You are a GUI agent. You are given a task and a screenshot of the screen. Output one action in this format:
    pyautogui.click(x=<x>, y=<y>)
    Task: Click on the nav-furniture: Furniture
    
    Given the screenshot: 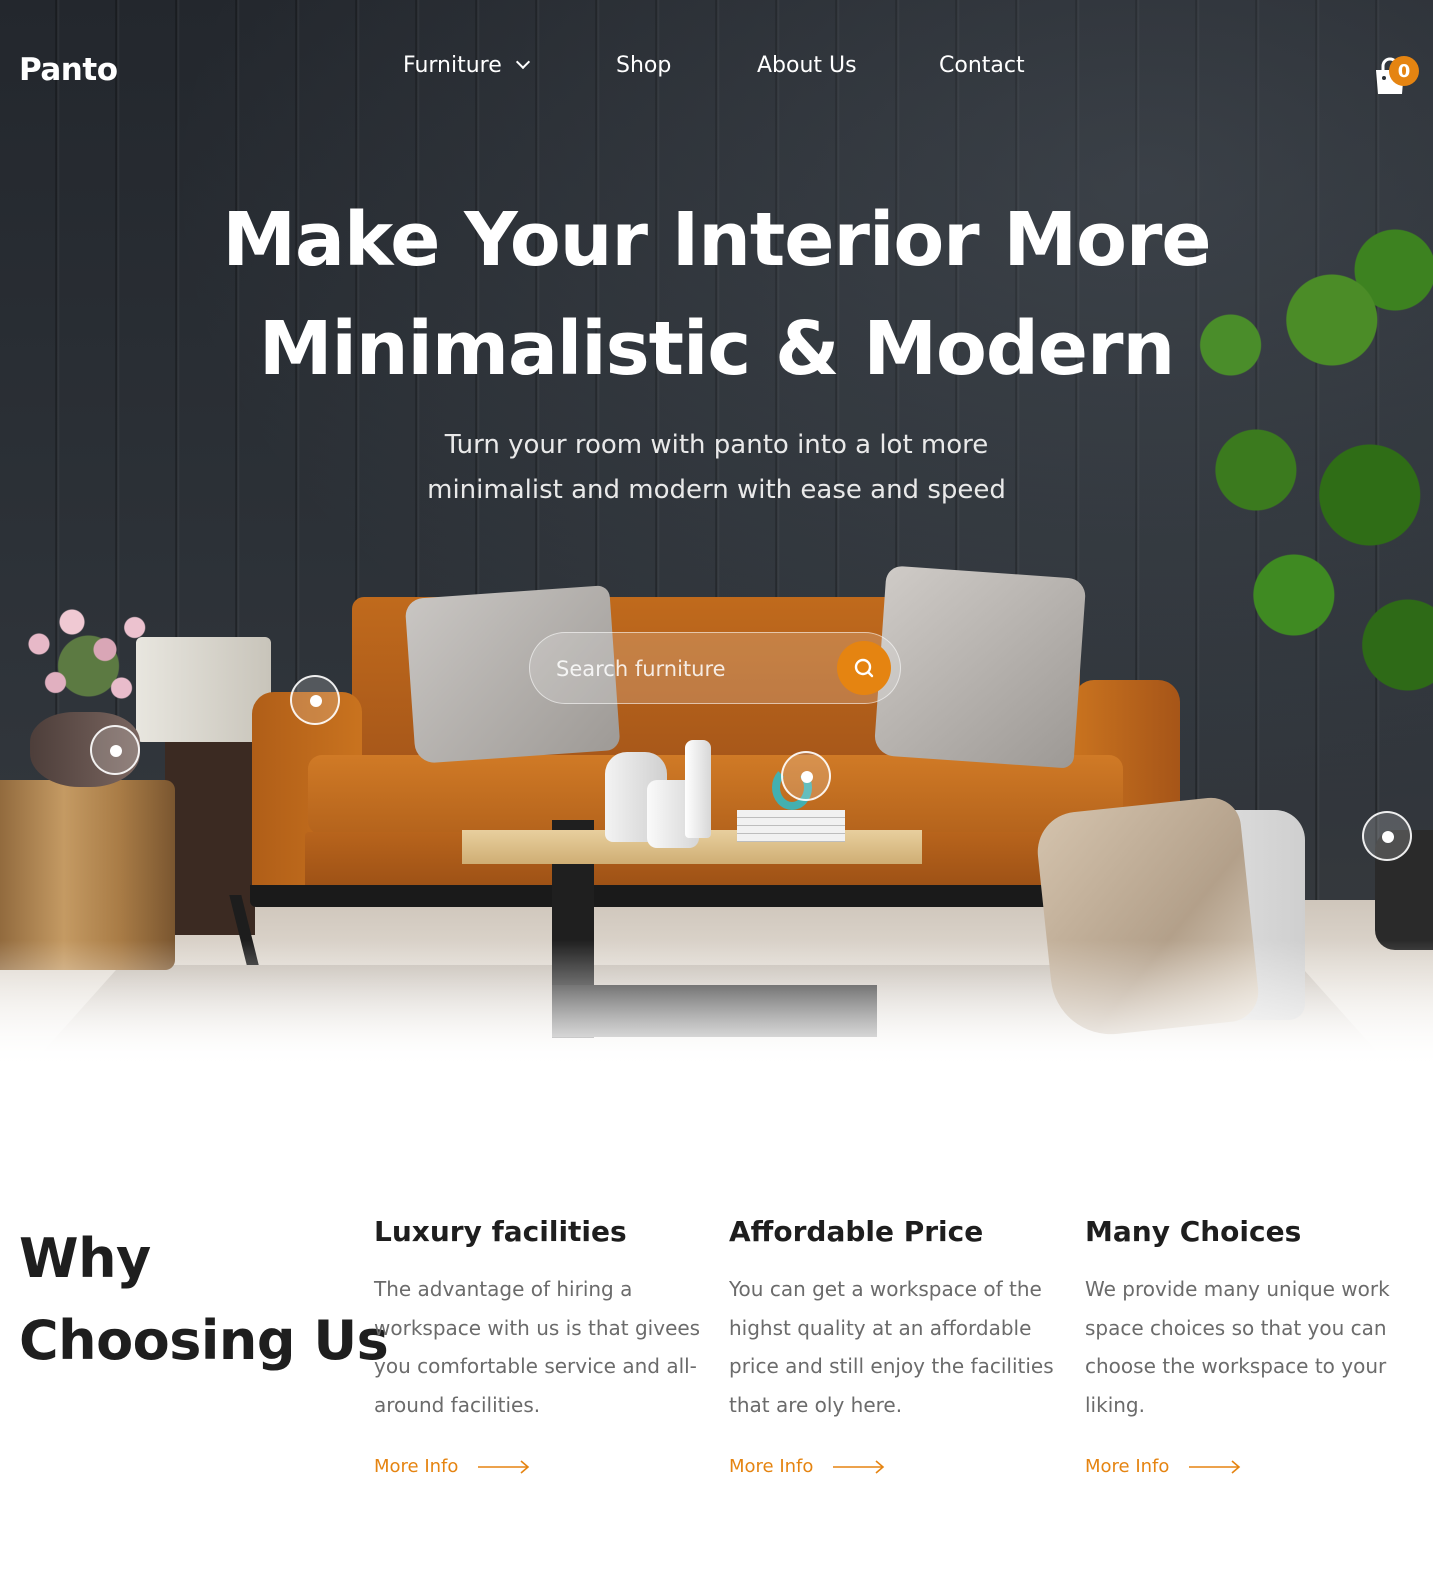 What is the action you would take?
    pyautogui.click(x=466, y=65)
    